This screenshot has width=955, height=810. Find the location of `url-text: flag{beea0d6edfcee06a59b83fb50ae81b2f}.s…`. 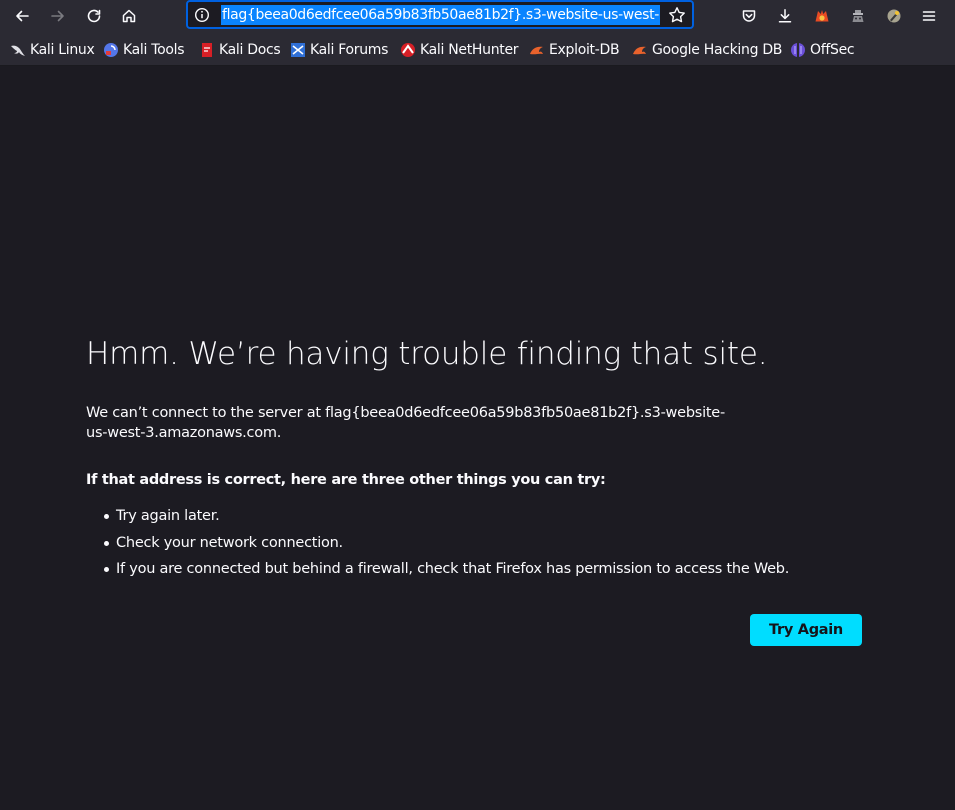

url-text: flag{beea0d6edfcee06a59b83fb50ae81b2f}.s… is located at coordinates (440, 15).